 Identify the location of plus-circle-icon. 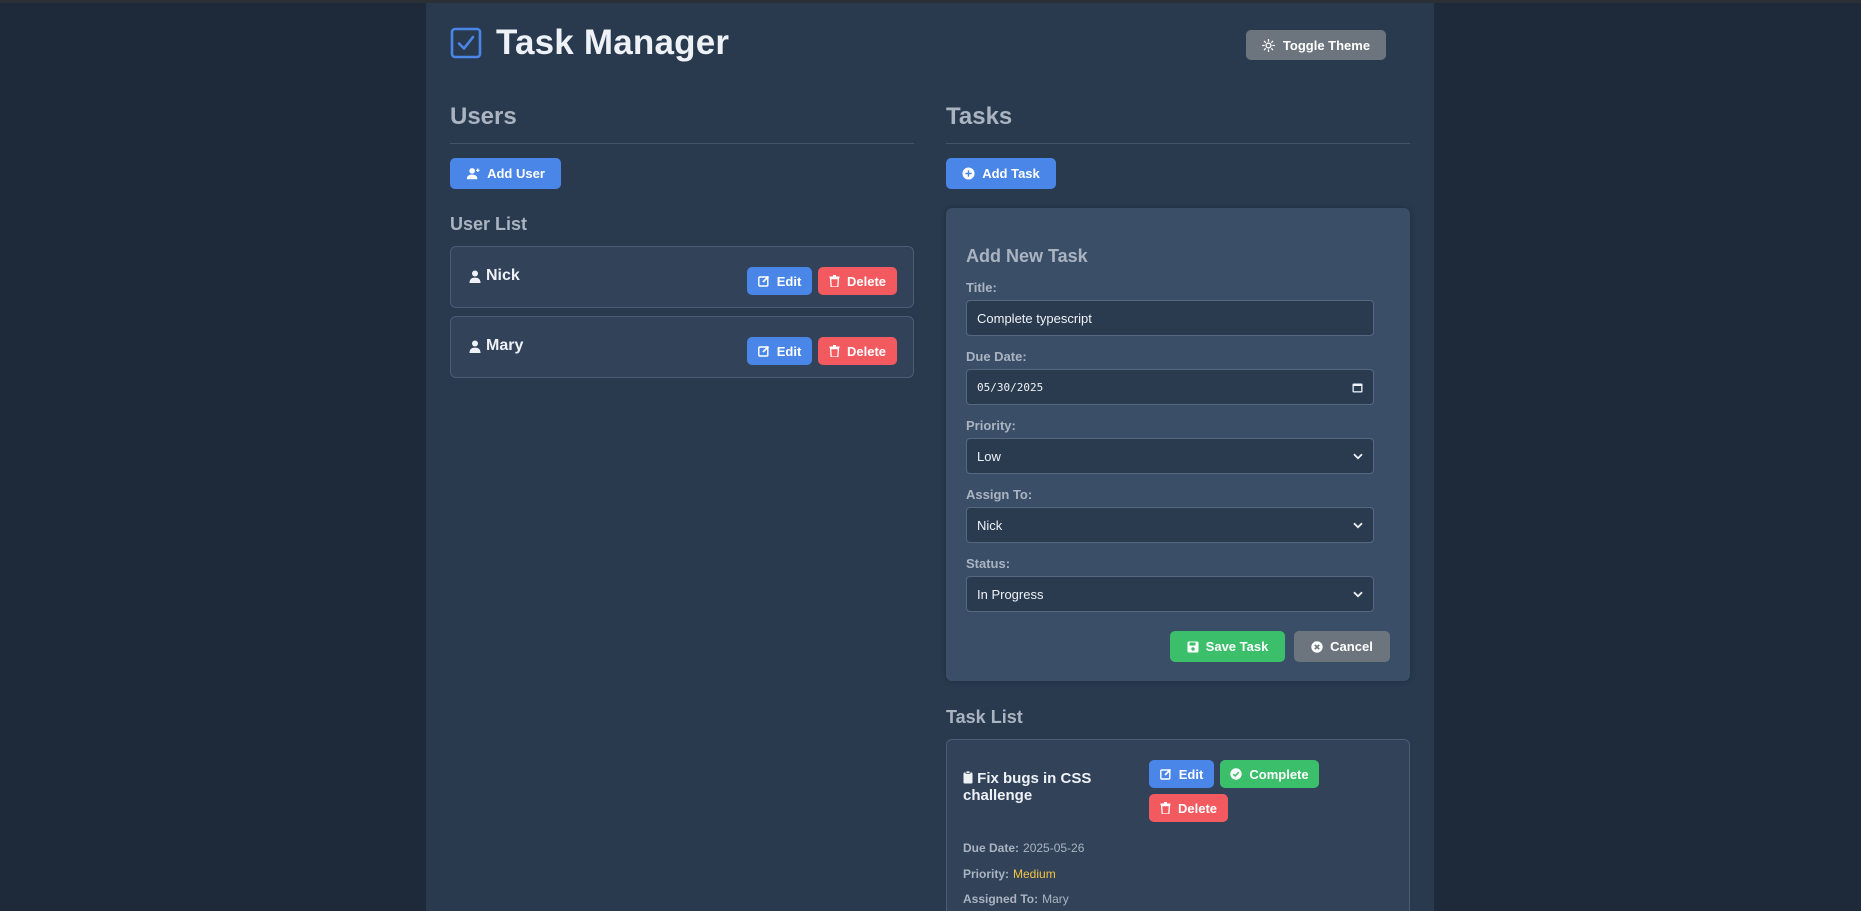
(968, 173).